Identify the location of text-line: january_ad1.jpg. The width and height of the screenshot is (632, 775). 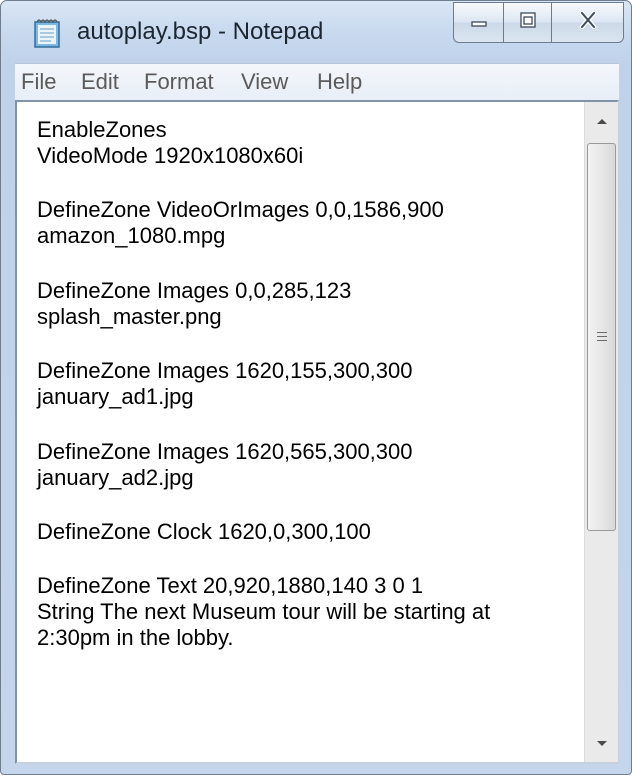
(115, 396).